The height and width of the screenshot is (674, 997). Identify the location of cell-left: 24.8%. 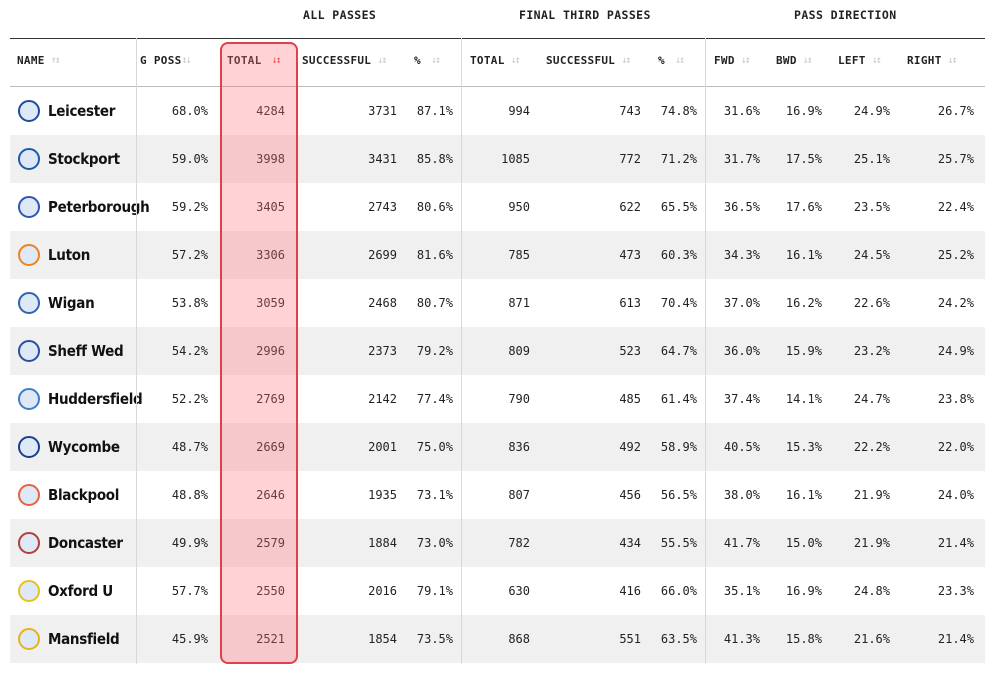
(871, 591).